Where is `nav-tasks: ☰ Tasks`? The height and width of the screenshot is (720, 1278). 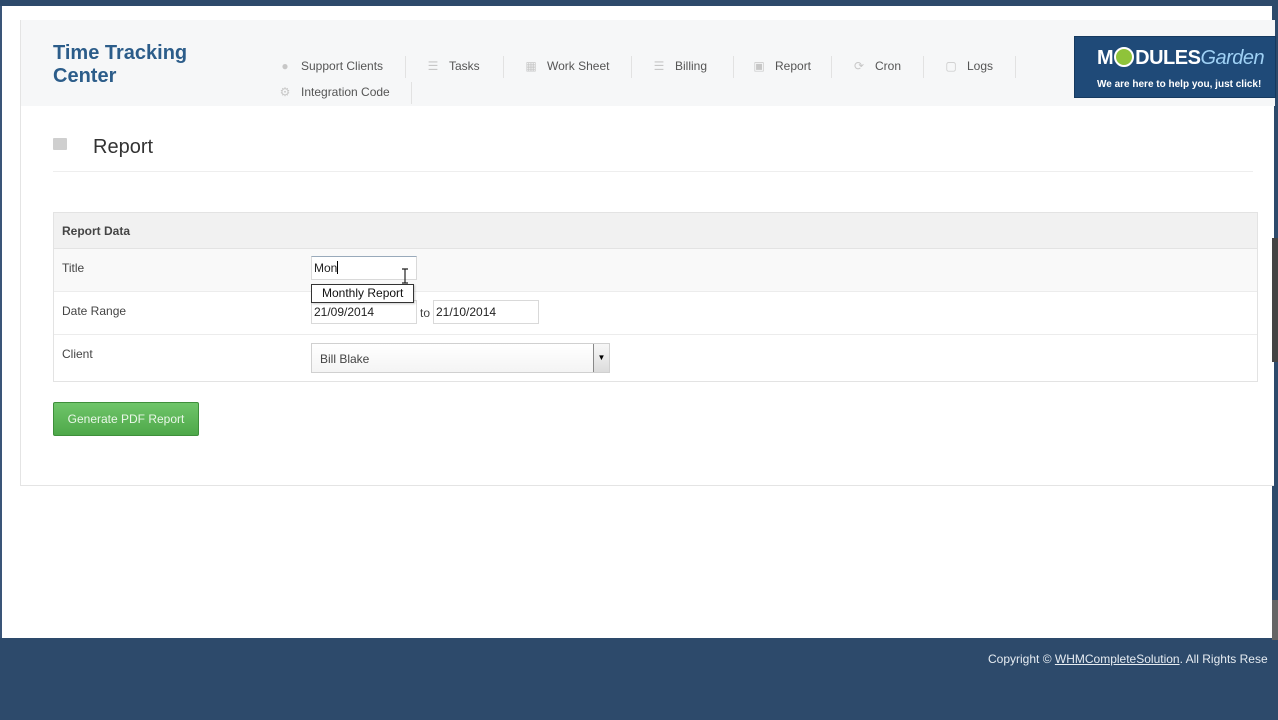 nav-tasks: ☰ Tasks is located at coordinates (452, 66).